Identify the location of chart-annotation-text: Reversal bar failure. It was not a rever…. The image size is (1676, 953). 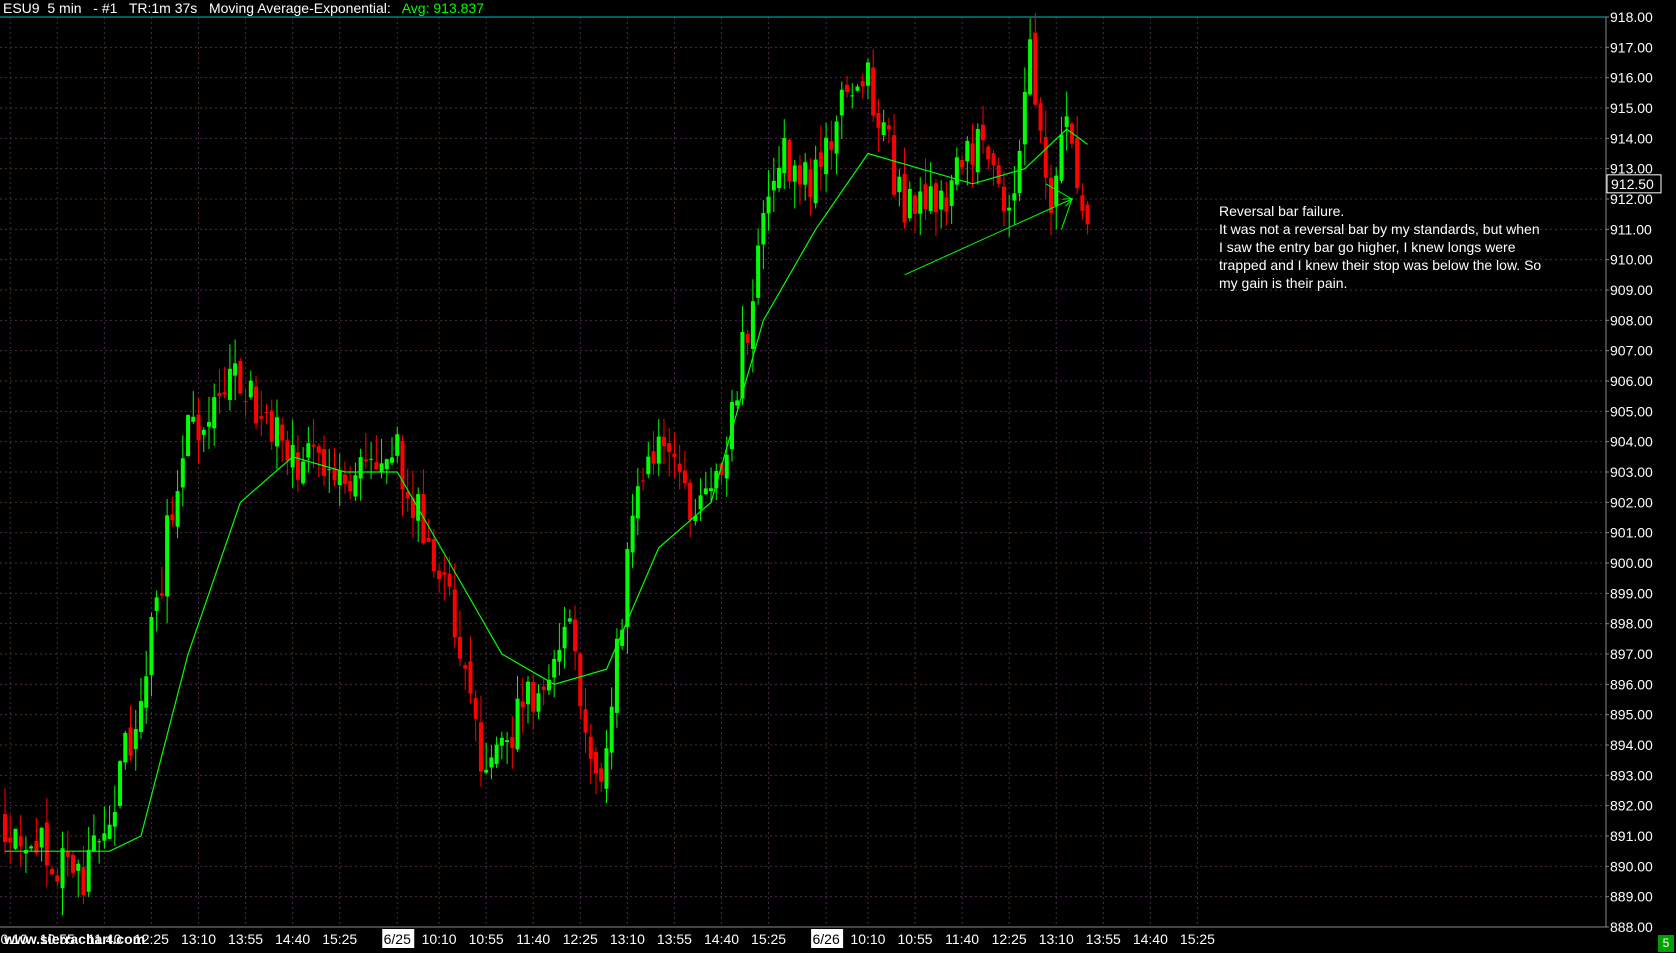
(1401, 247).